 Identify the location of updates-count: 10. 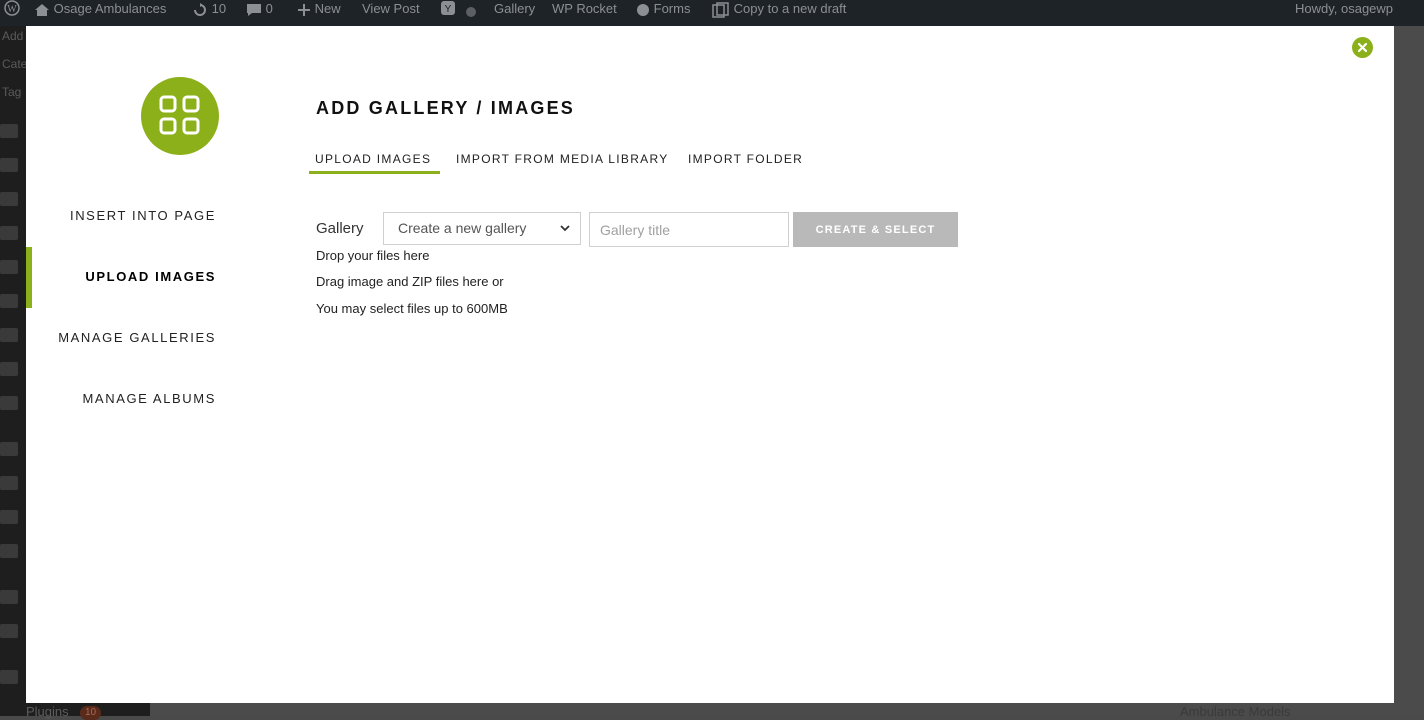
(219, 8).